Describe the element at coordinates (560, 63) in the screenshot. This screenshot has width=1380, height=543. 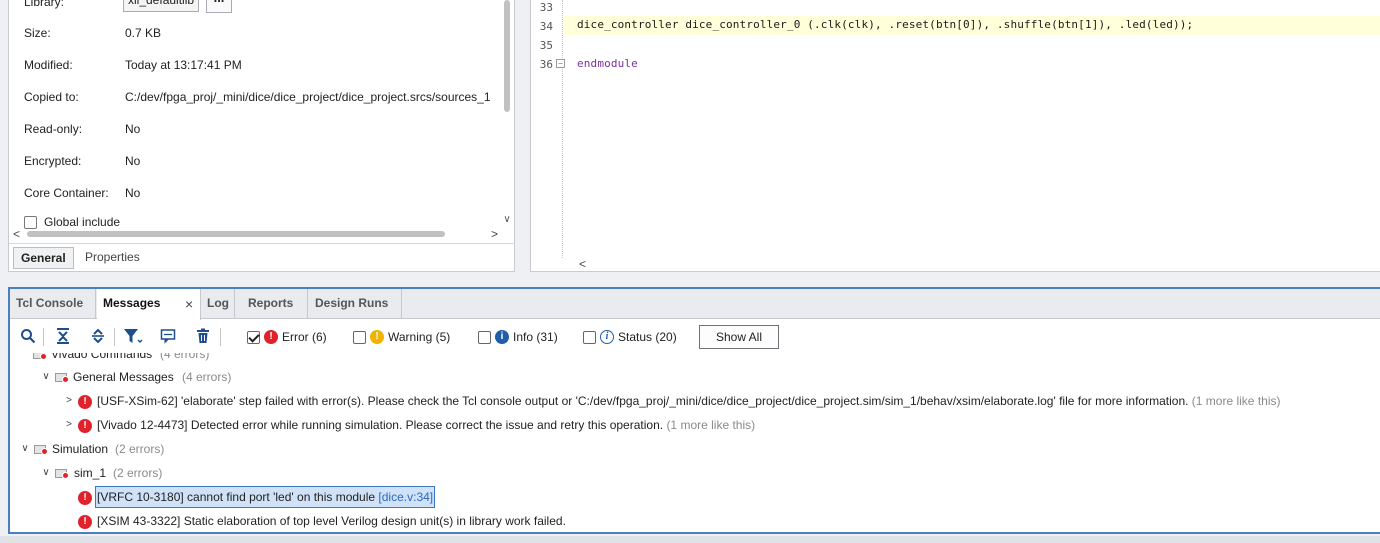
I see `fold-collapse-icon: −` at that location.